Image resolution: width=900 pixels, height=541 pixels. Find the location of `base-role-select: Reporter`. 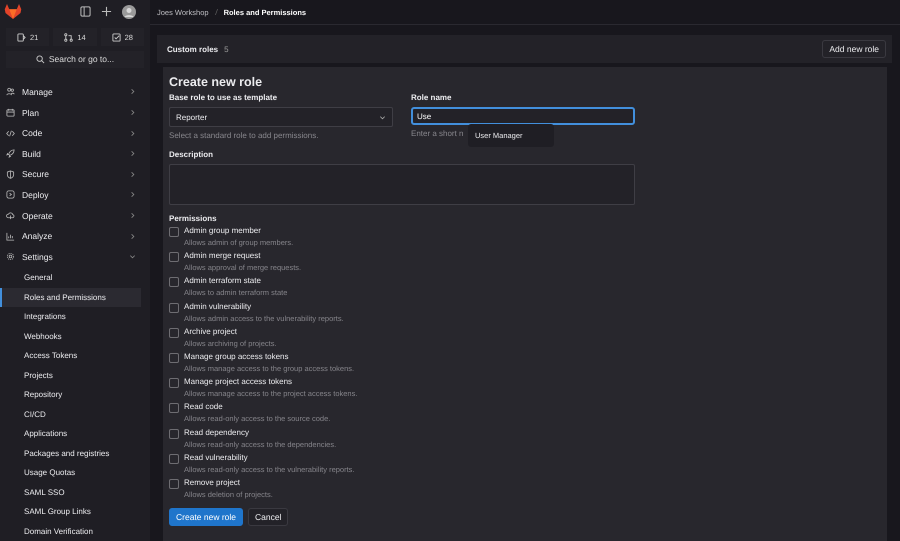

base-role-select: Reporter is located at coordinates (281, 117).